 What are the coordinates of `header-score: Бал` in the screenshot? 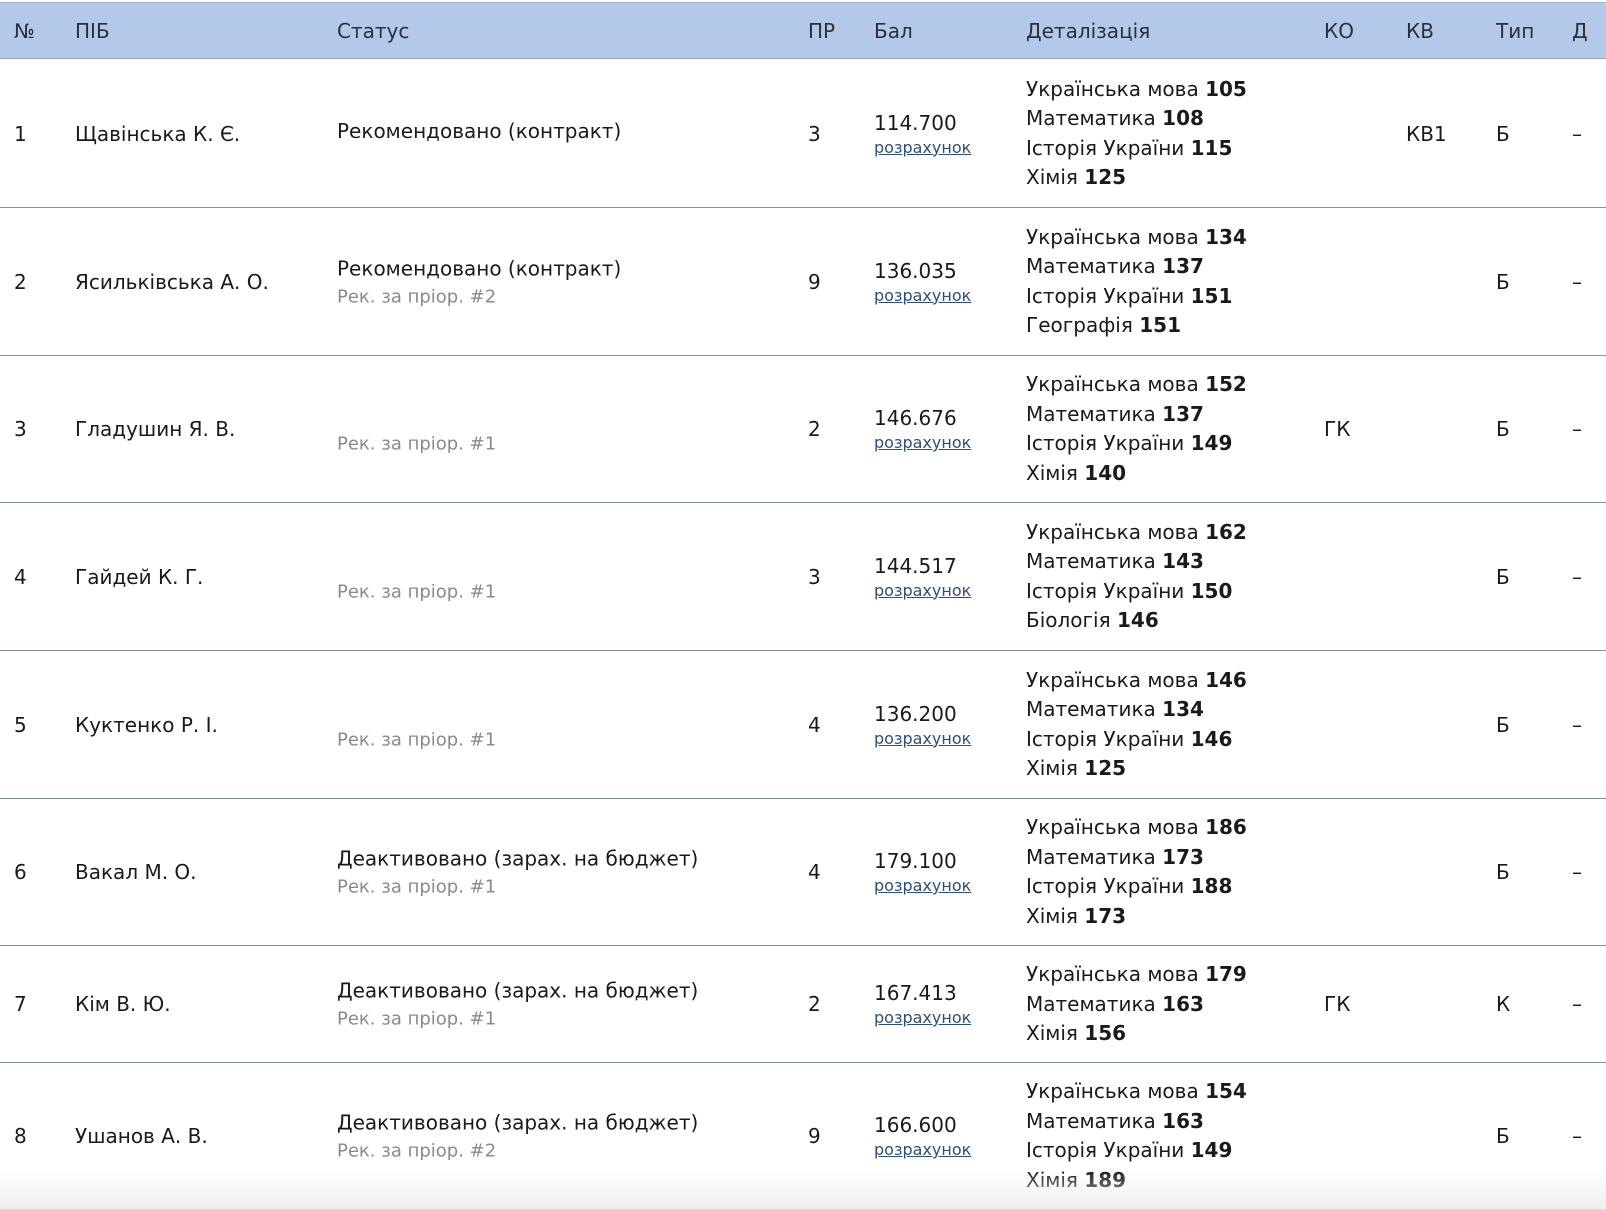 It's located at (893, 31).